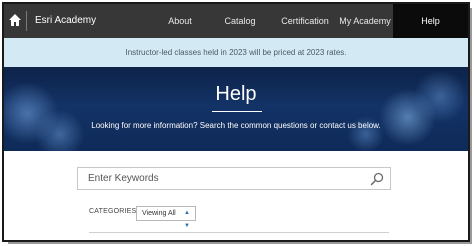  I want to click on page-title: Help, so click(236, 94).